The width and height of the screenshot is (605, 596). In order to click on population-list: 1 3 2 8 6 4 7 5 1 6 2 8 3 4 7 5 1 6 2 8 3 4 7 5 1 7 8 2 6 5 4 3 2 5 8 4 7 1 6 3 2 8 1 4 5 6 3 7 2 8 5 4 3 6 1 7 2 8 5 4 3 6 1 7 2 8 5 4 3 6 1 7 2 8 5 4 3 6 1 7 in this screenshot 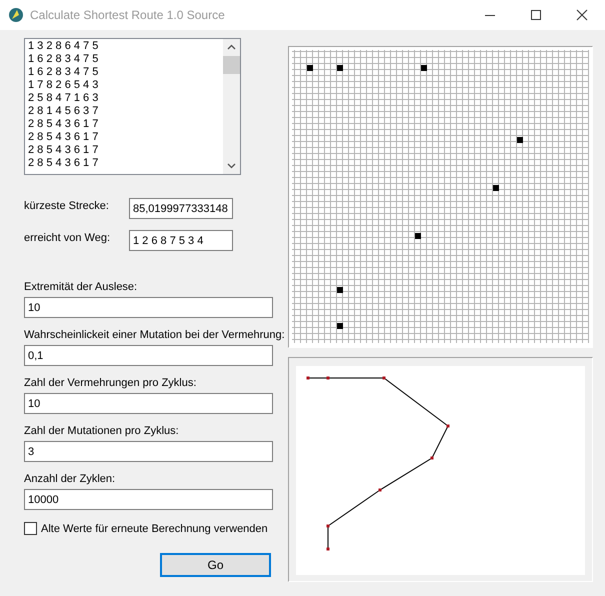, I will do `click(132, 106)`.